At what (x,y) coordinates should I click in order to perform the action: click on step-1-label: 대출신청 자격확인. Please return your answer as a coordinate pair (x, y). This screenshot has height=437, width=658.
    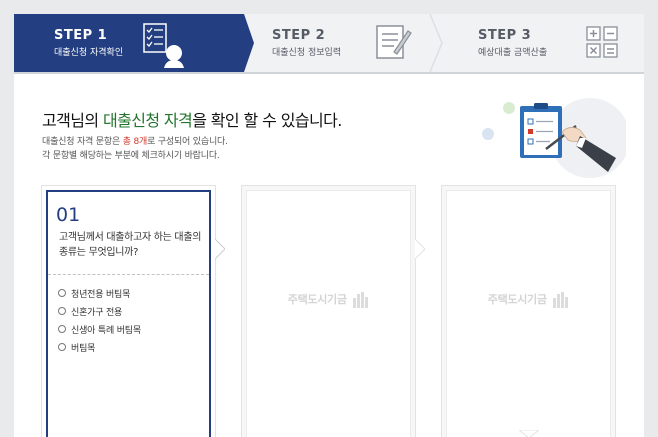
    Looking at the image, I should click on (89, 53).